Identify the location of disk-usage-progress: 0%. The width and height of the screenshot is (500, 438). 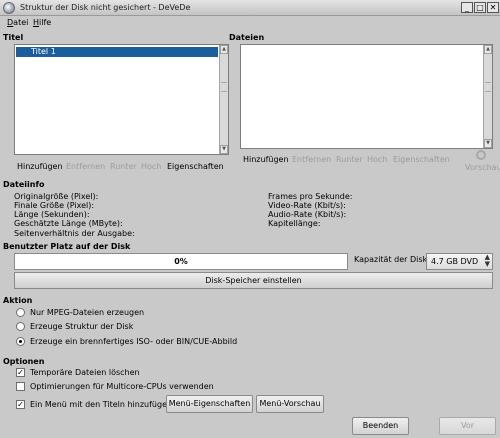
(181, 261).